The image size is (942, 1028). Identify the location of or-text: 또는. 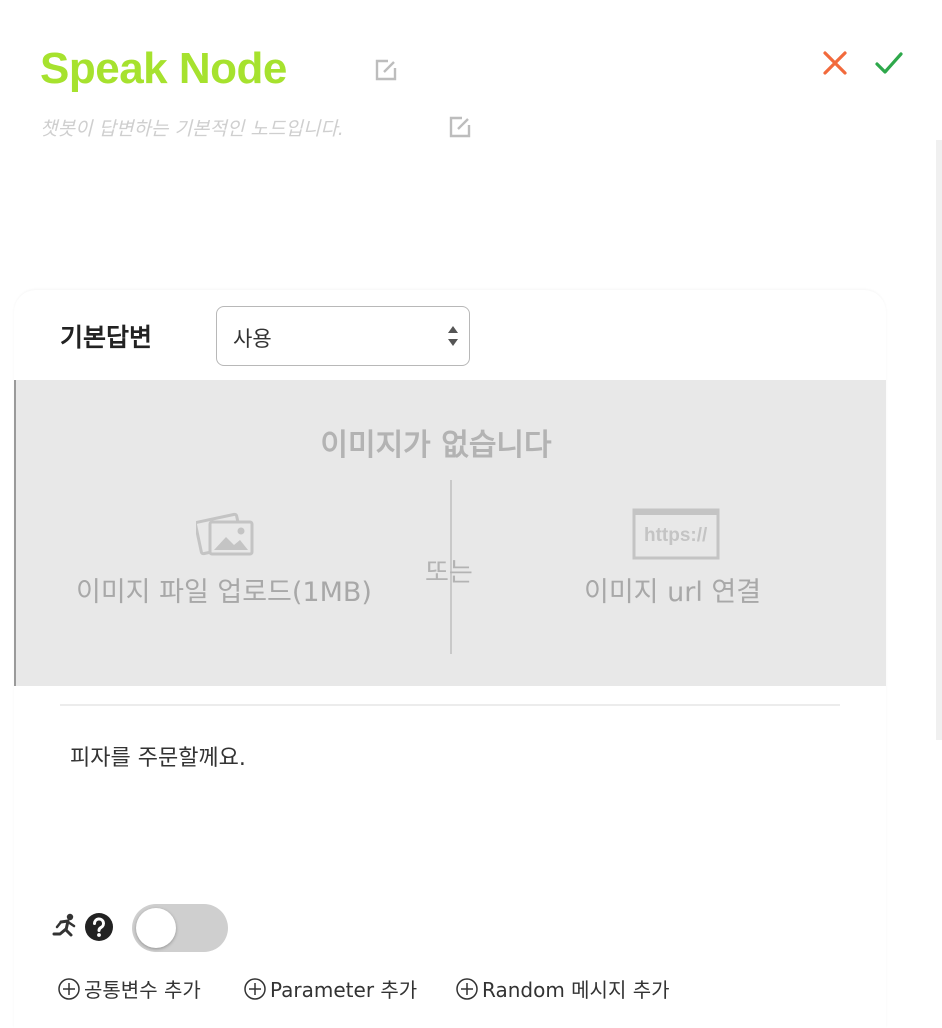
(449, 573).